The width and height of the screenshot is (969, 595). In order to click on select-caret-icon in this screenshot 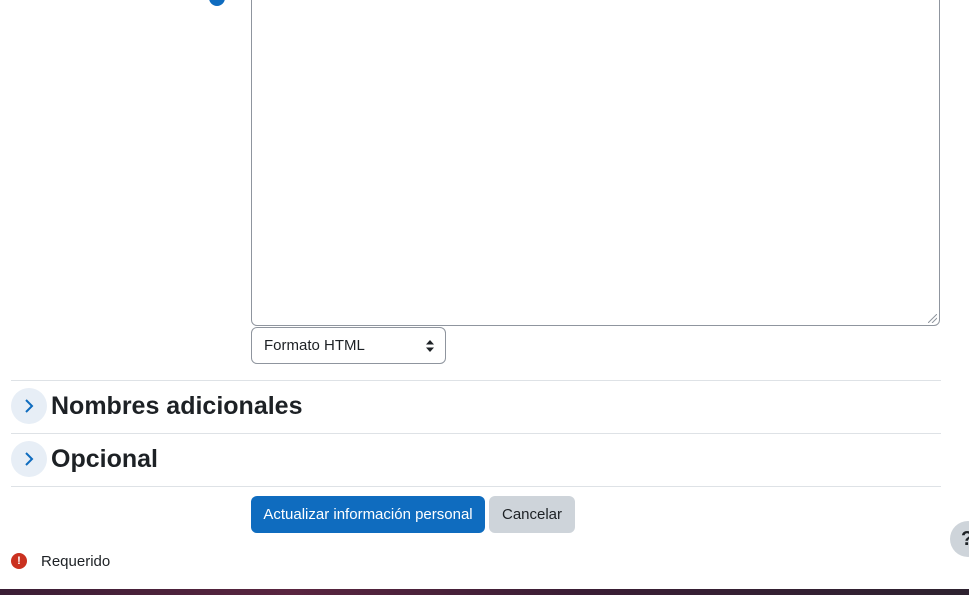, I will do `click(430, 346)`.